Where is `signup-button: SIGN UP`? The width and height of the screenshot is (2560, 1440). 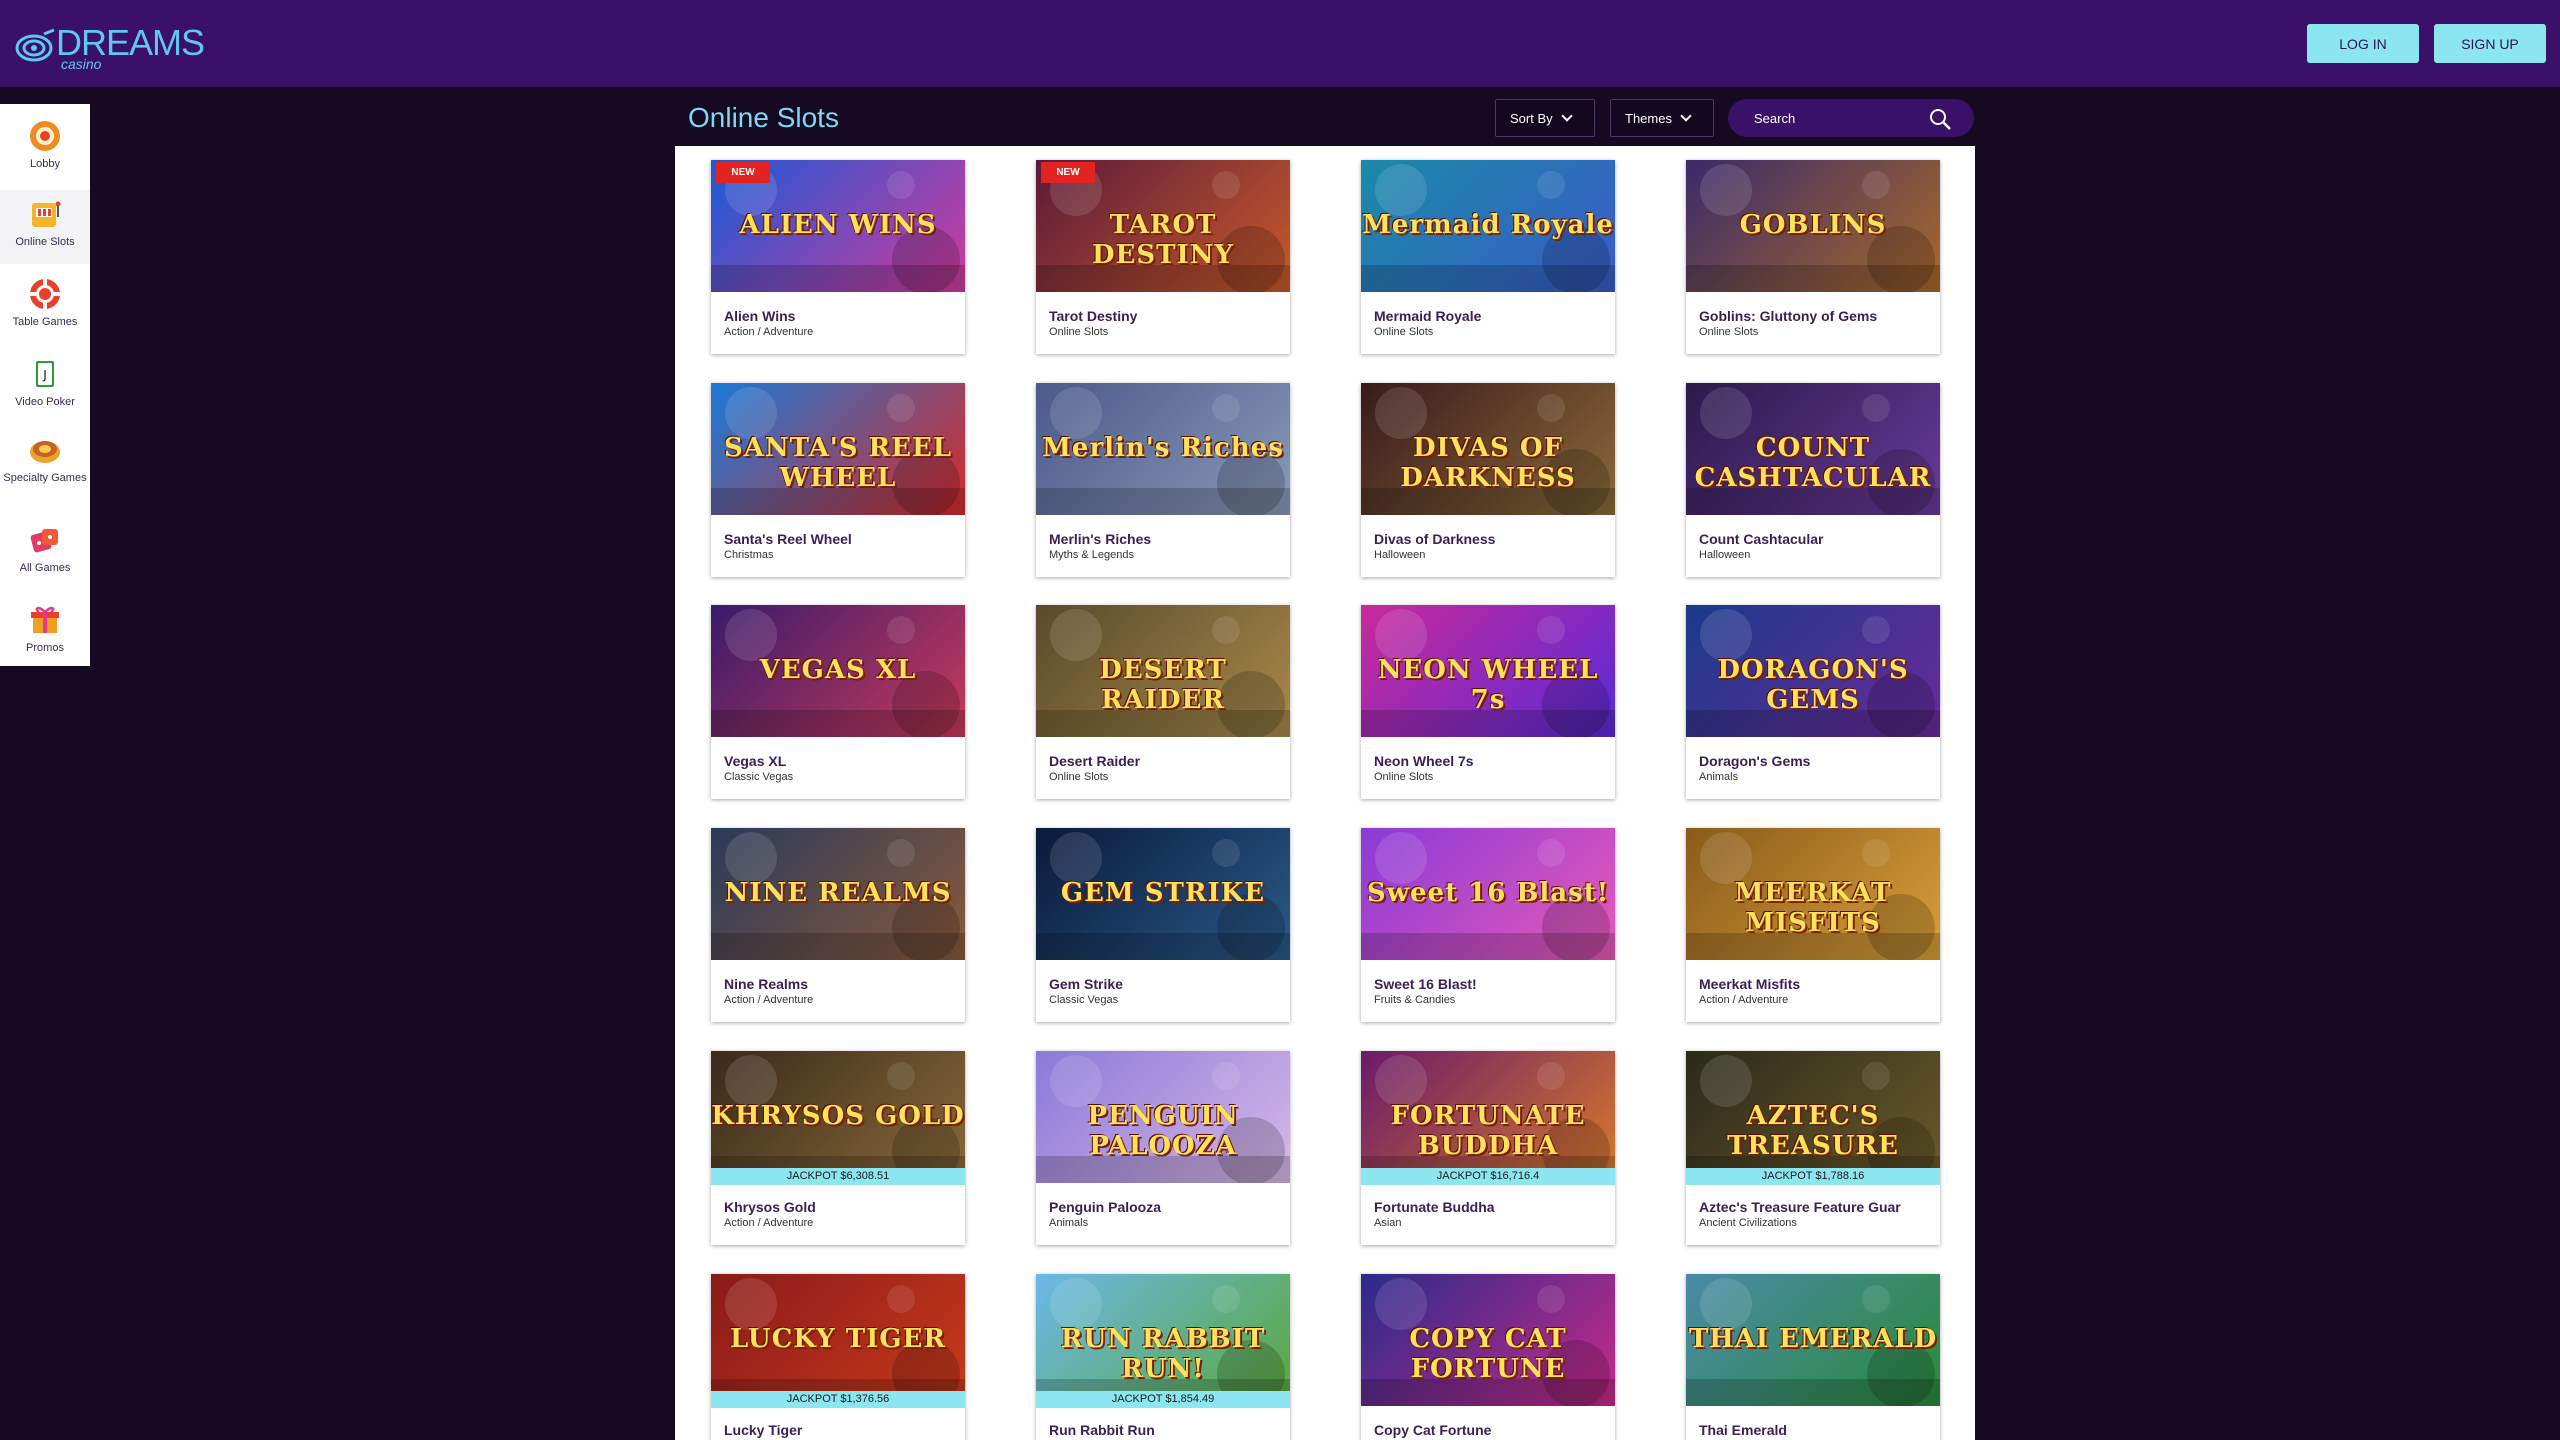 signup-button: SIGN UP is located at coordinates (2490, 43).